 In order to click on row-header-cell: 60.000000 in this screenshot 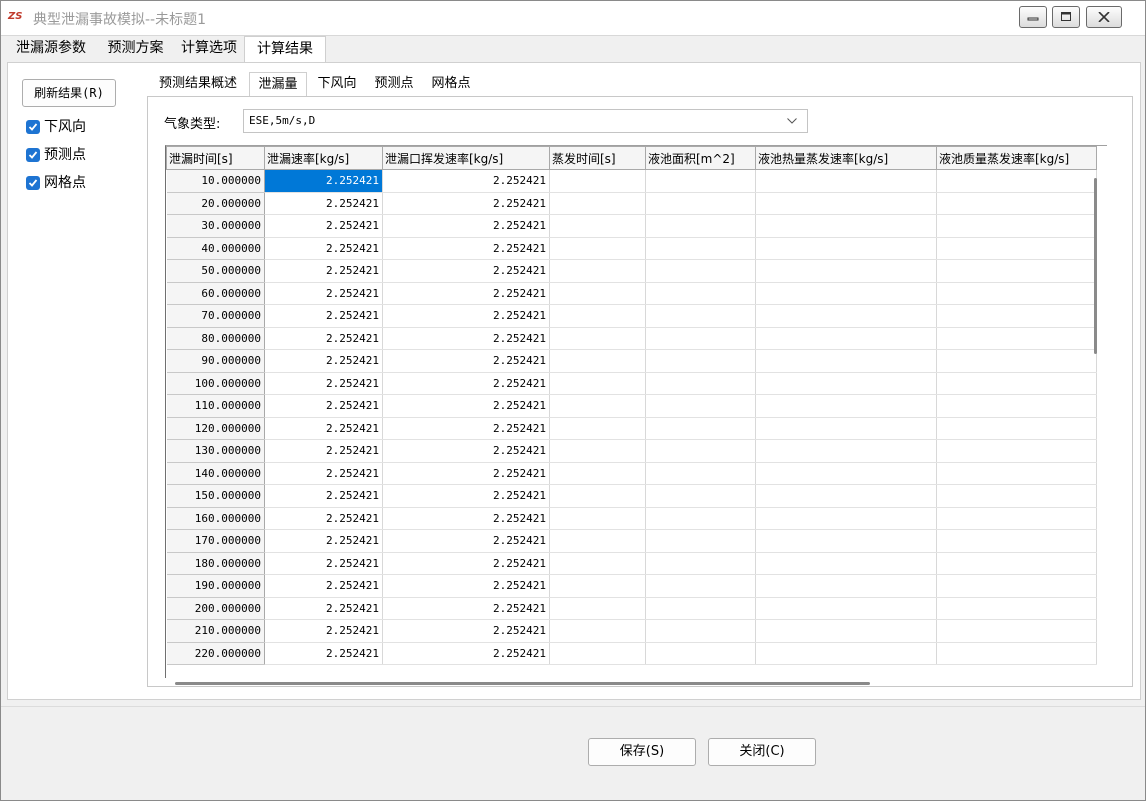, I will do `click(215, 293)`.